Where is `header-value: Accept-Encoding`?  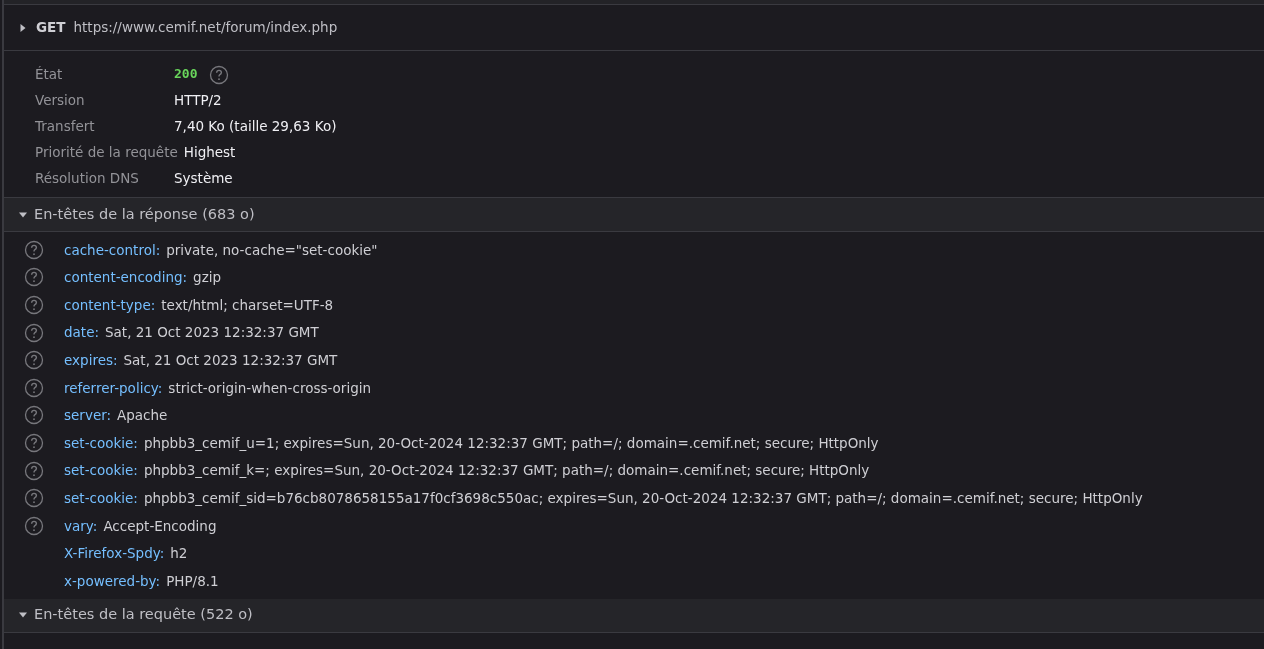
header-value: Accept-Encoding is located at coordinates (160, 526).